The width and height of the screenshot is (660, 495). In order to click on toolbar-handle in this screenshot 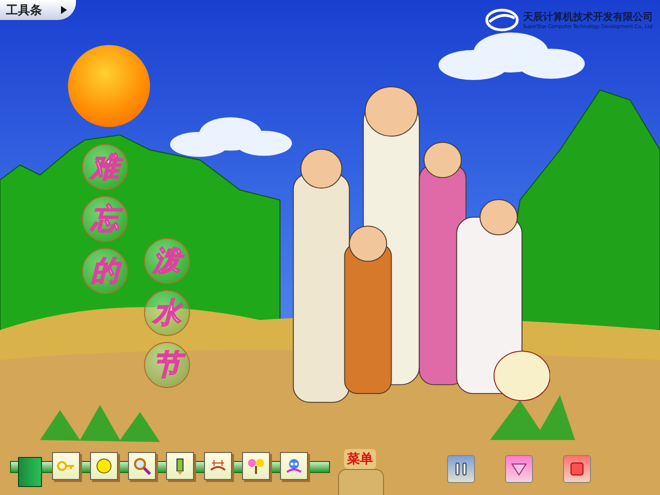, I will do `click(30, 472)`.